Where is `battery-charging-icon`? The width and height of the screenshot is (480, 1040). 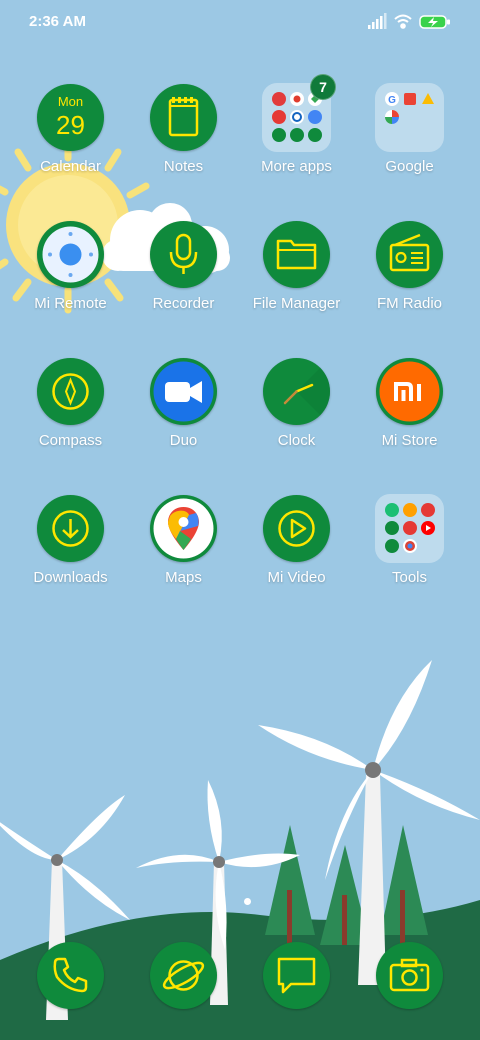 battery-charging-icon is located at coordinates (434, 22).